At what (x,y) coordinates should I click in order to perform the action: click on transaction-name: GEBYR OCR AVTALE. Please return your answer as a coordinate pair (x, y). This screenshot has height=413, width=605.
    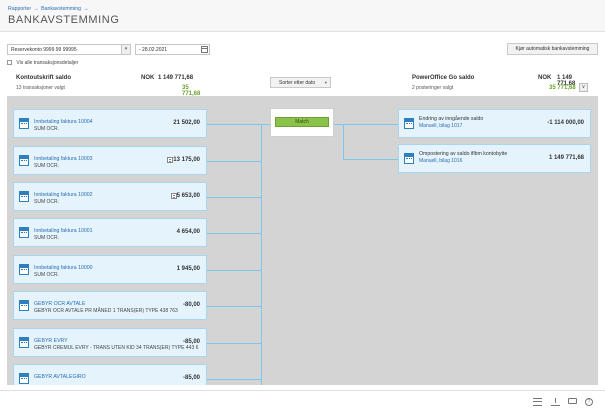
    Looking at the image, I should click on (59, 304).